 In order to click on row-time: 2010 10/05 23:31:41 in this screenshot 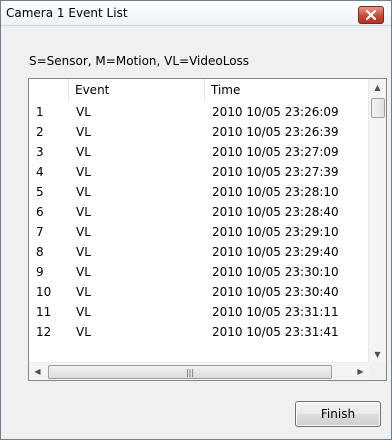, I will do `click(275, 332)`.